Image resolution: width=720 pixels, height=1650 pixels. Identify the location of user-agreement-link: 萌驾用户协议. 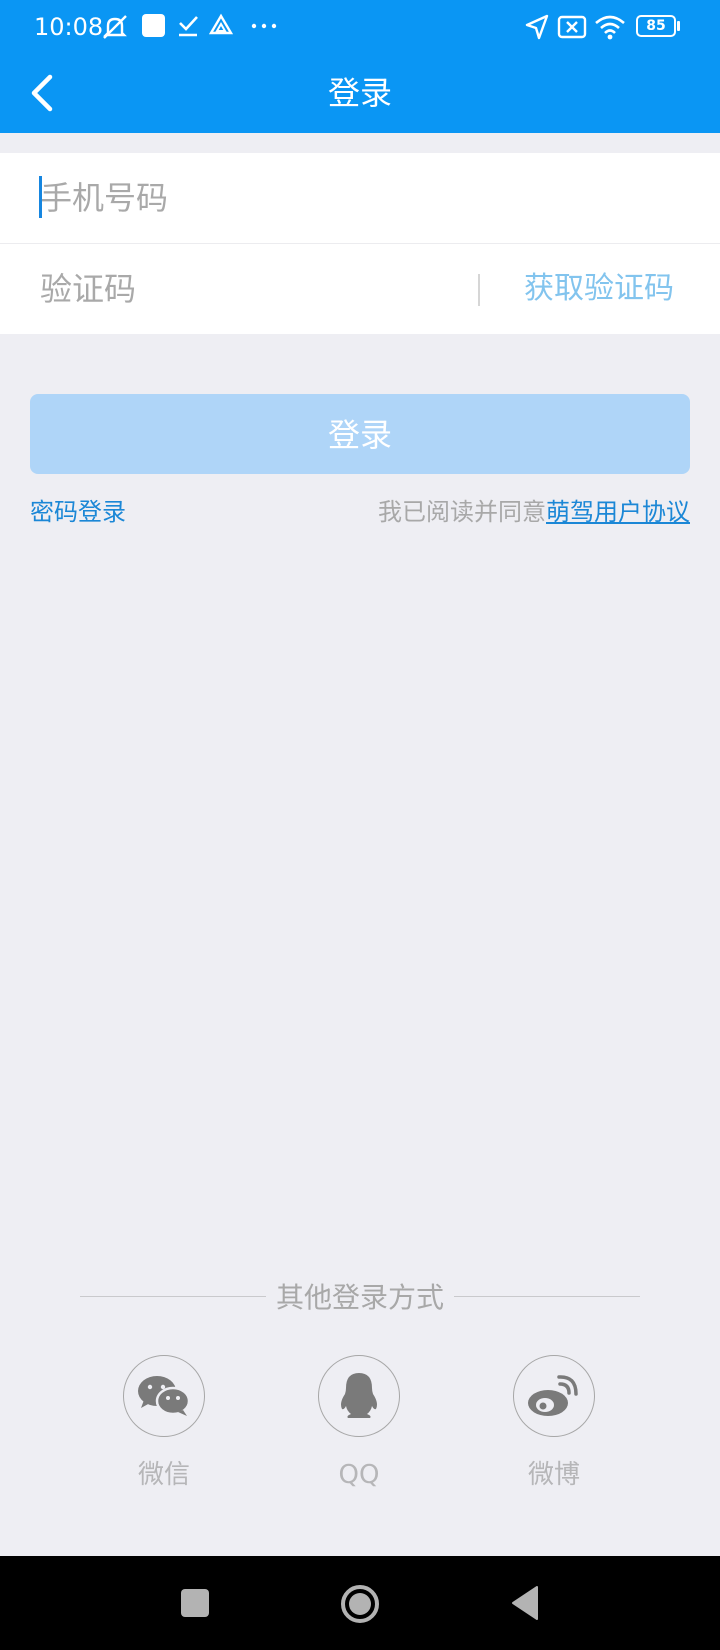
(618, 512).